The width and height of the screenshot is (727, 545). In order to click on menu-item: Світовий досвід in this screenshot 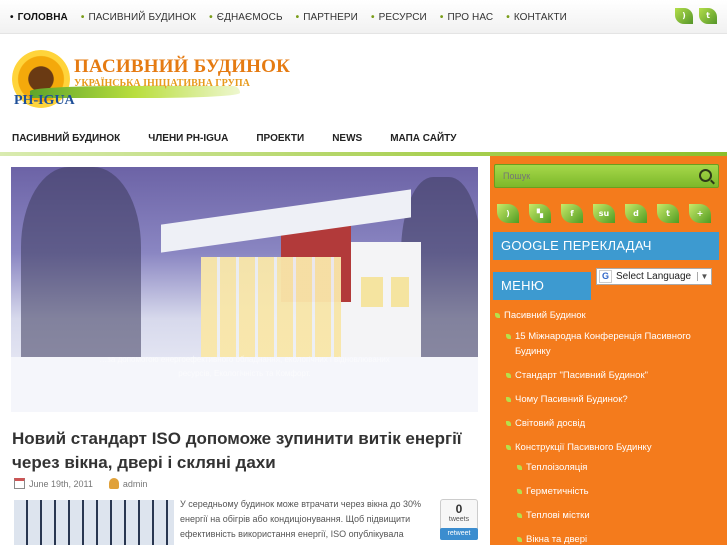, I will do `click(612, 423)`.